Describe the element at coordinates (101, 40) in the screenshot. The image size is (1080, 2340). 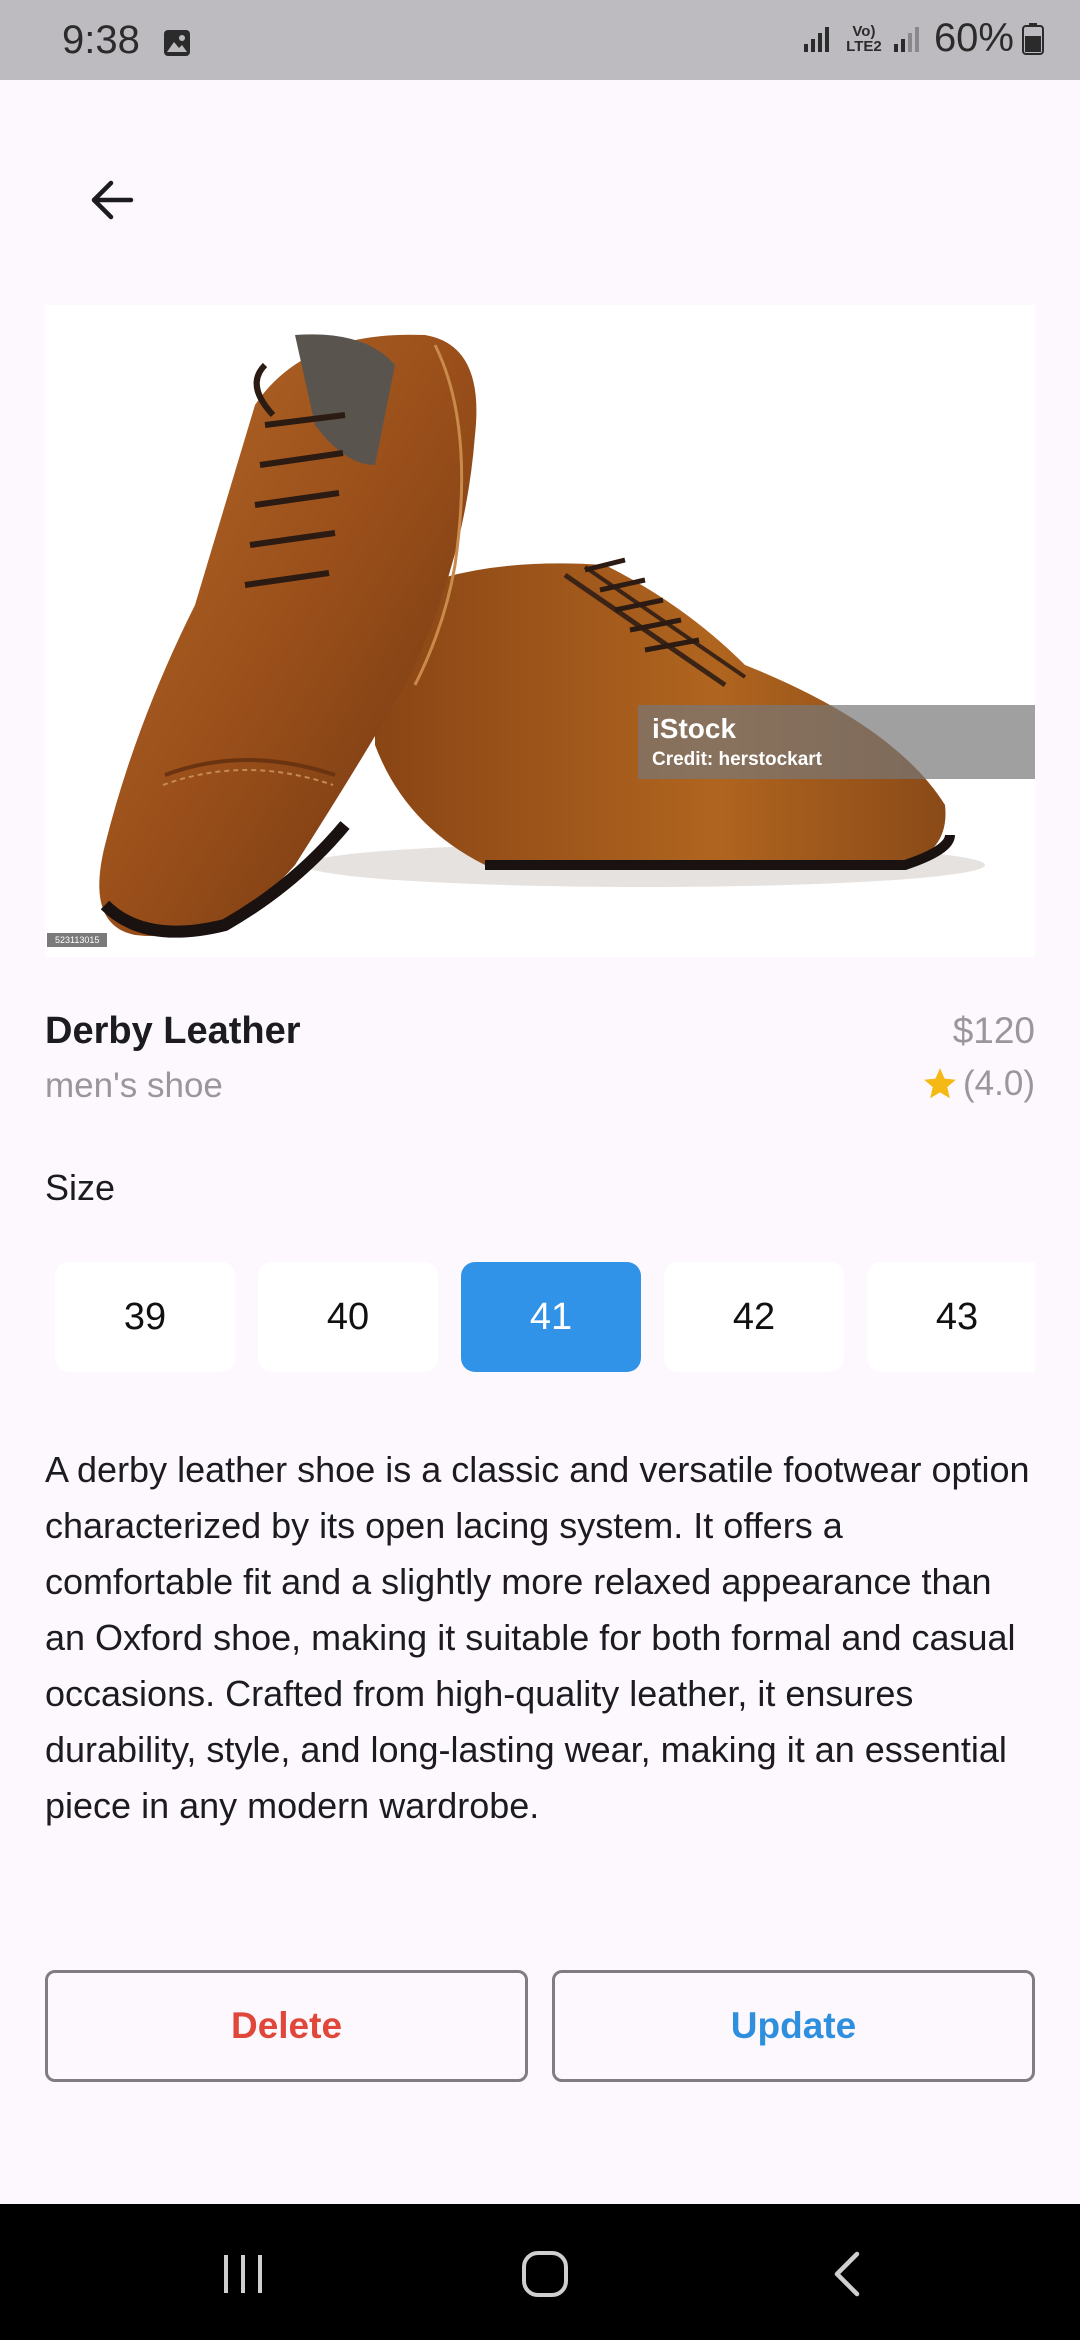
I see `status-time: 9:38` at that location.